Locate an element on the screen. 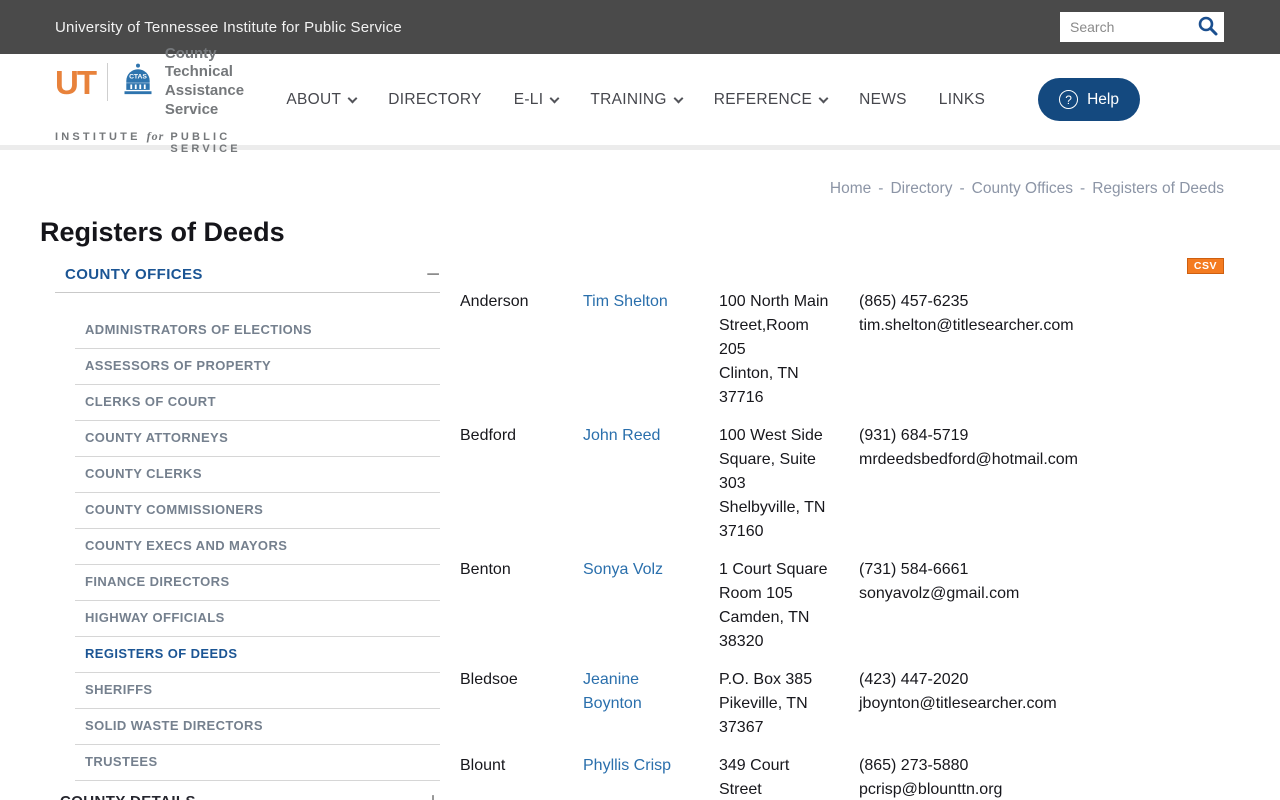 The image size is (1280, 800). nav-item-training: TRAINING is located at coordinates (637, 100).